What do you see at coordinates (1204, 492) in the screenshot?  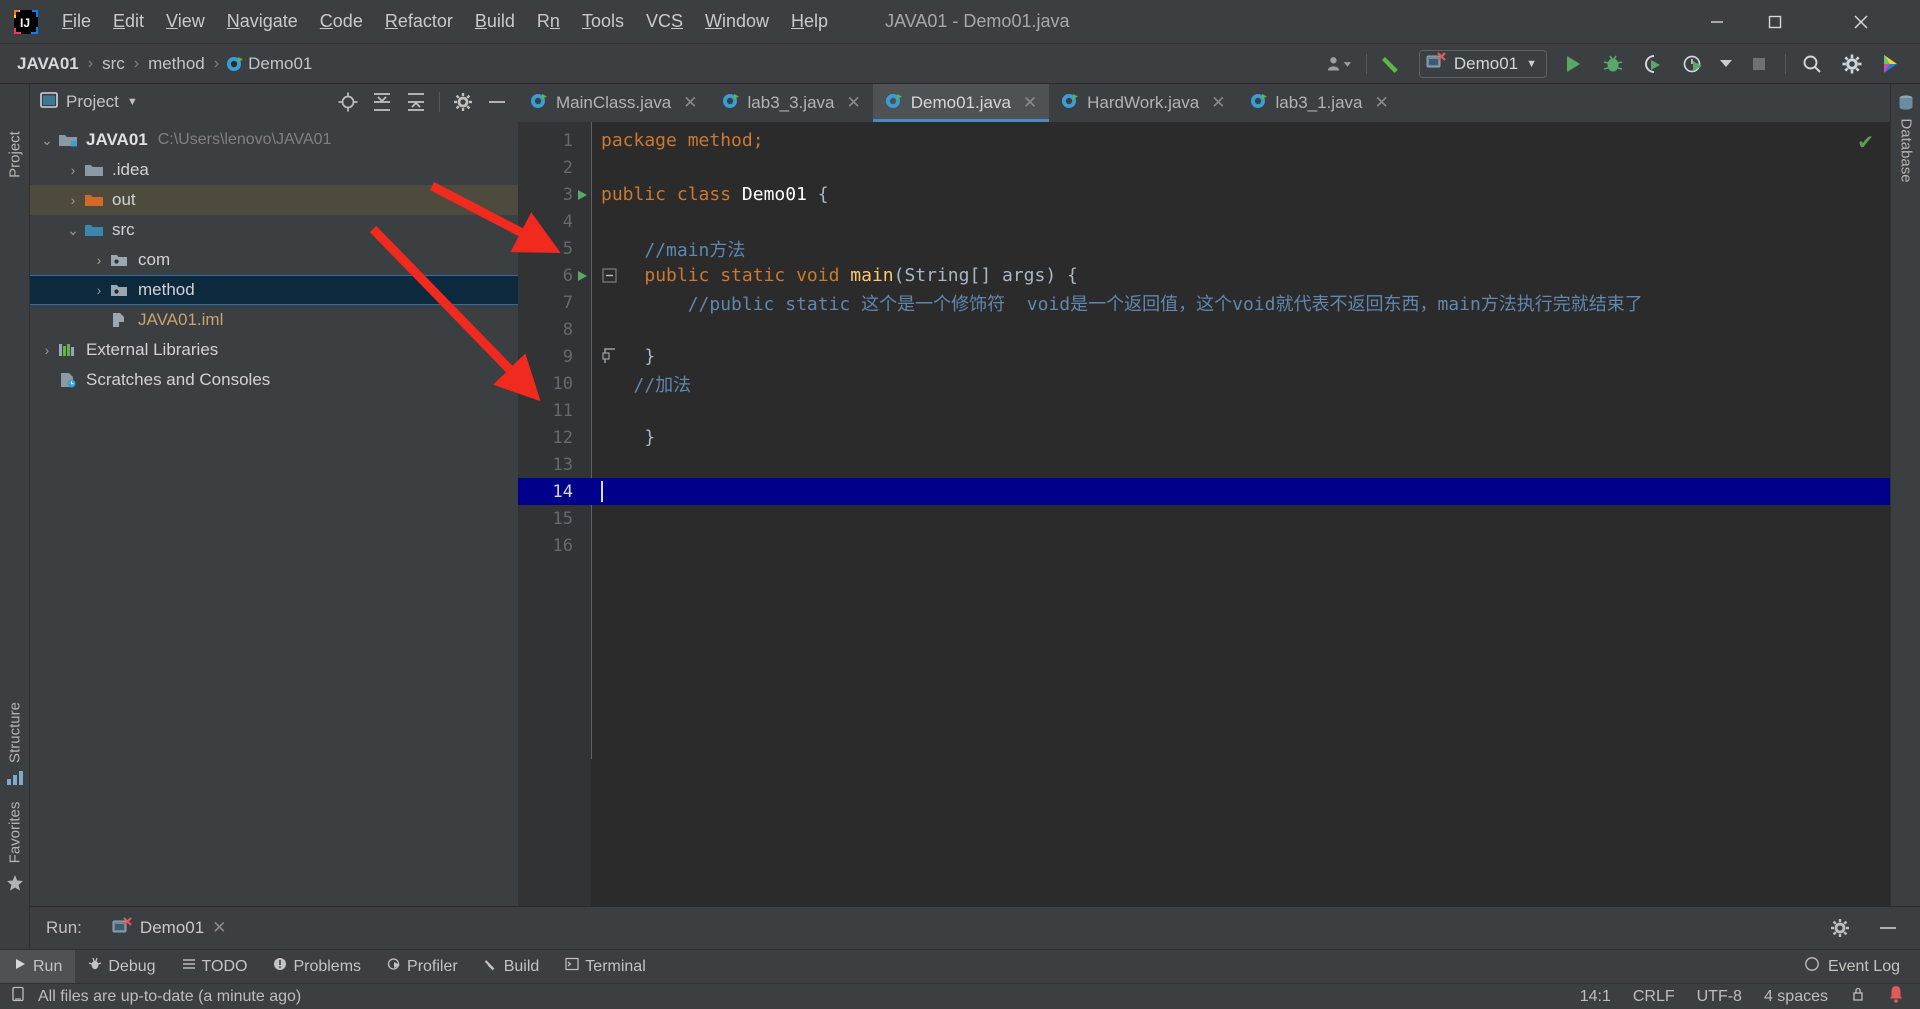 I see `code-line-14: 14` at bounding box center [1204, 492].